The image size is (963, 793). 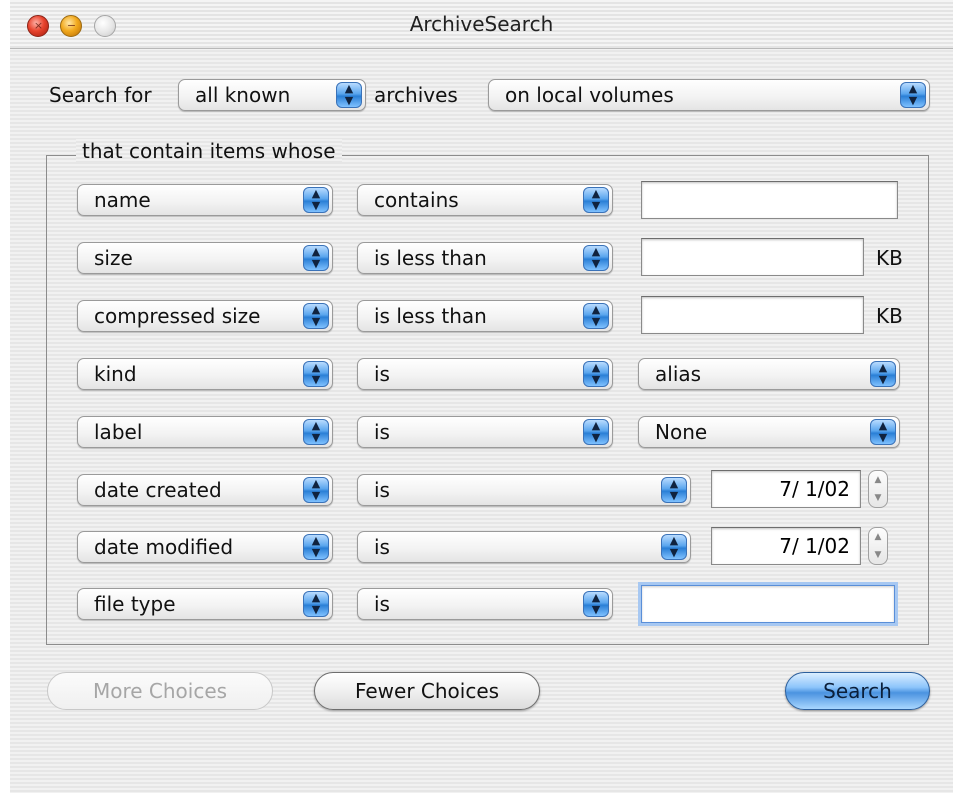 I want to click on criterion-6-attribute-popup: date created ▲ ▼, so click(x=205, y=490).